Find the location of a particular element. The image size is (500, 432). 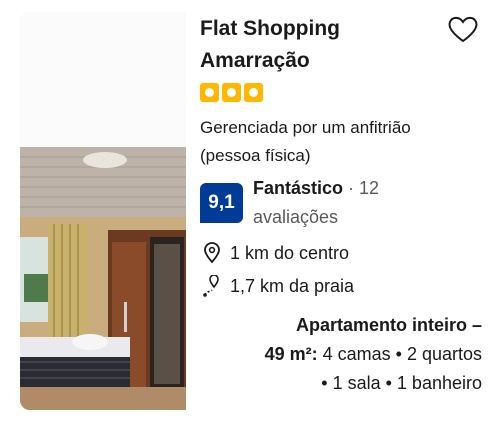

distance-center: 1 km do centro is located at coordinates (275, 253).